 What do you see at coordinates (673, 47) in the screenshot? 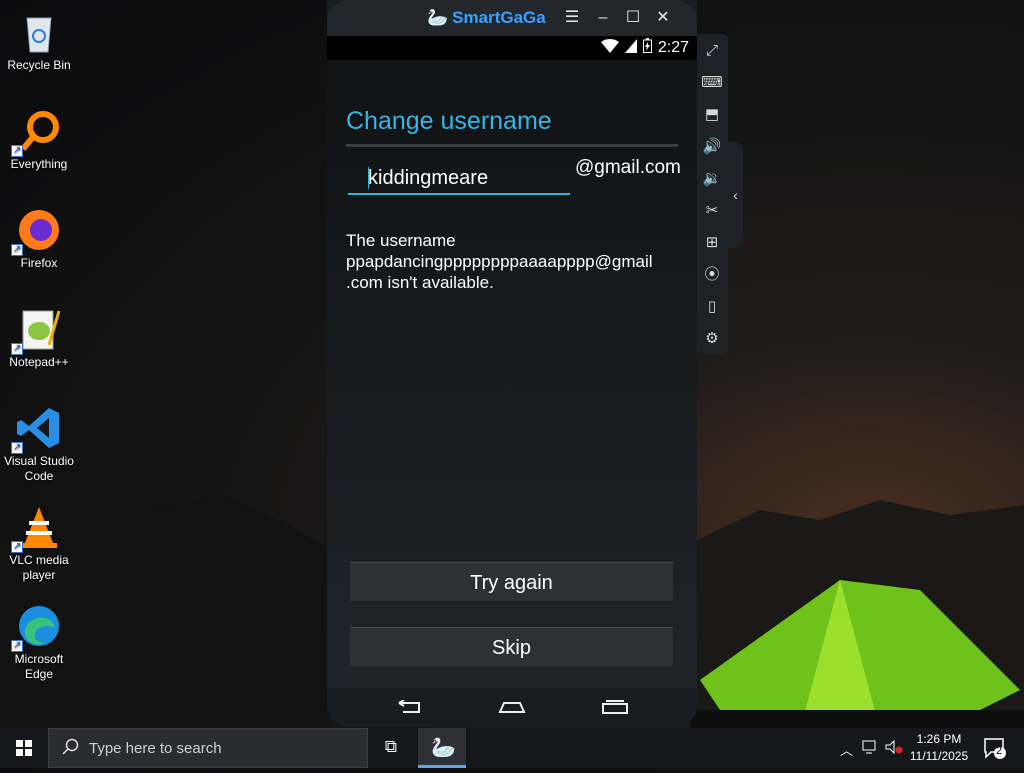
I see `status-time: 2:27` at bounding box center [673, 47].